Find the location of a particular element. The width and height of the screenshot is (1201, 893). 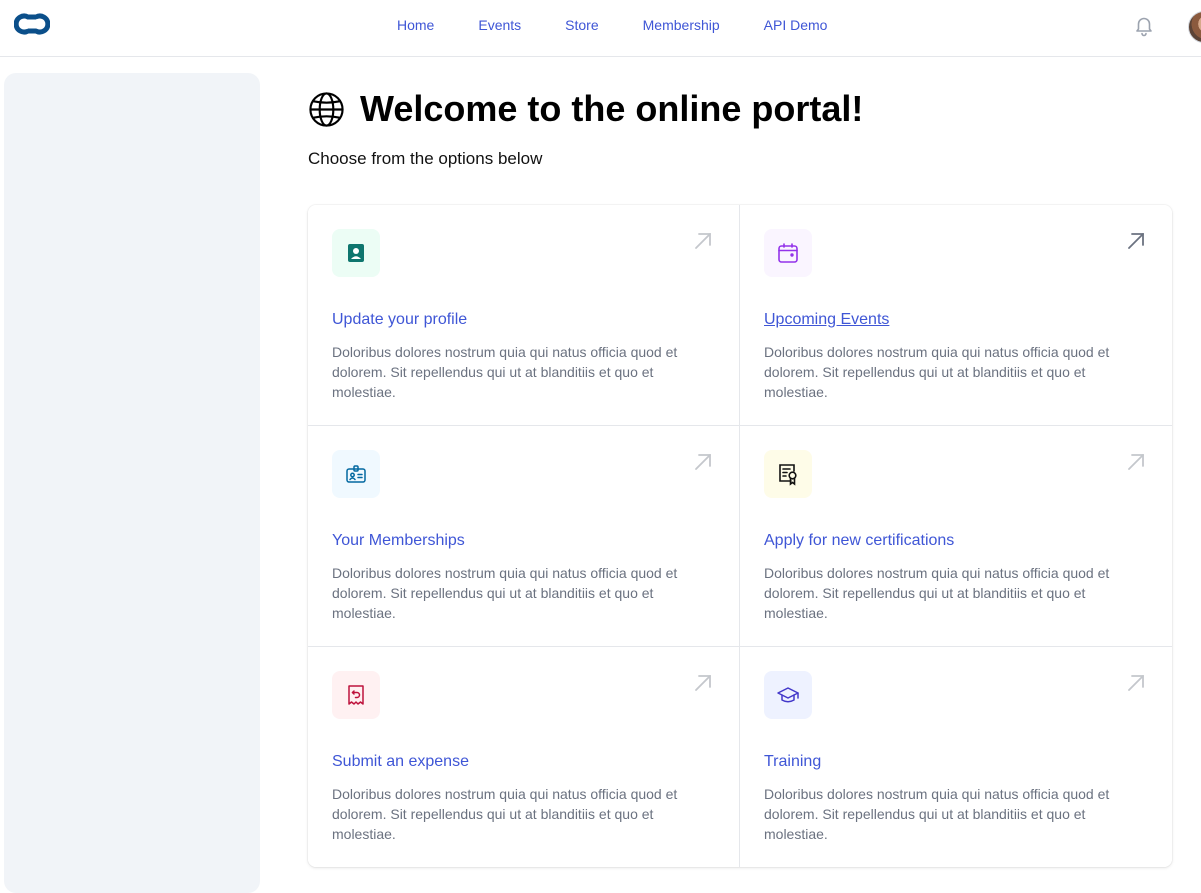

top-navigation-bar: Home Events Store Membership API Demo is located at coordinates (600, 28).